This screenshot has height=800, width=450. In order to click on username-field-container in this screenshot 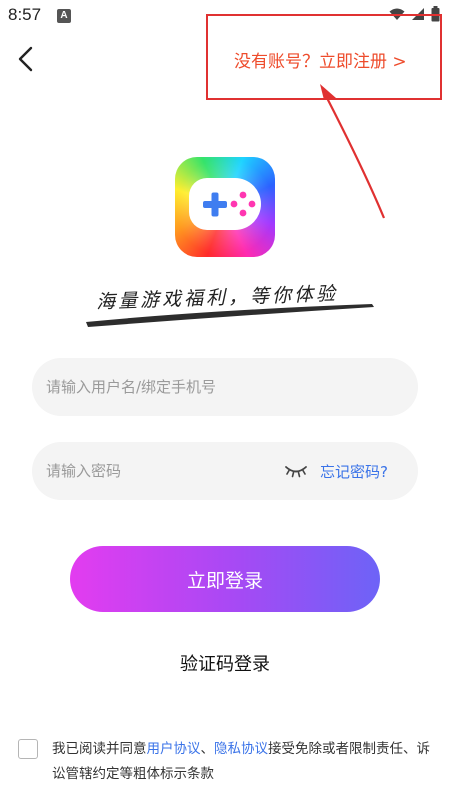, I will do `click(225, 387)`.